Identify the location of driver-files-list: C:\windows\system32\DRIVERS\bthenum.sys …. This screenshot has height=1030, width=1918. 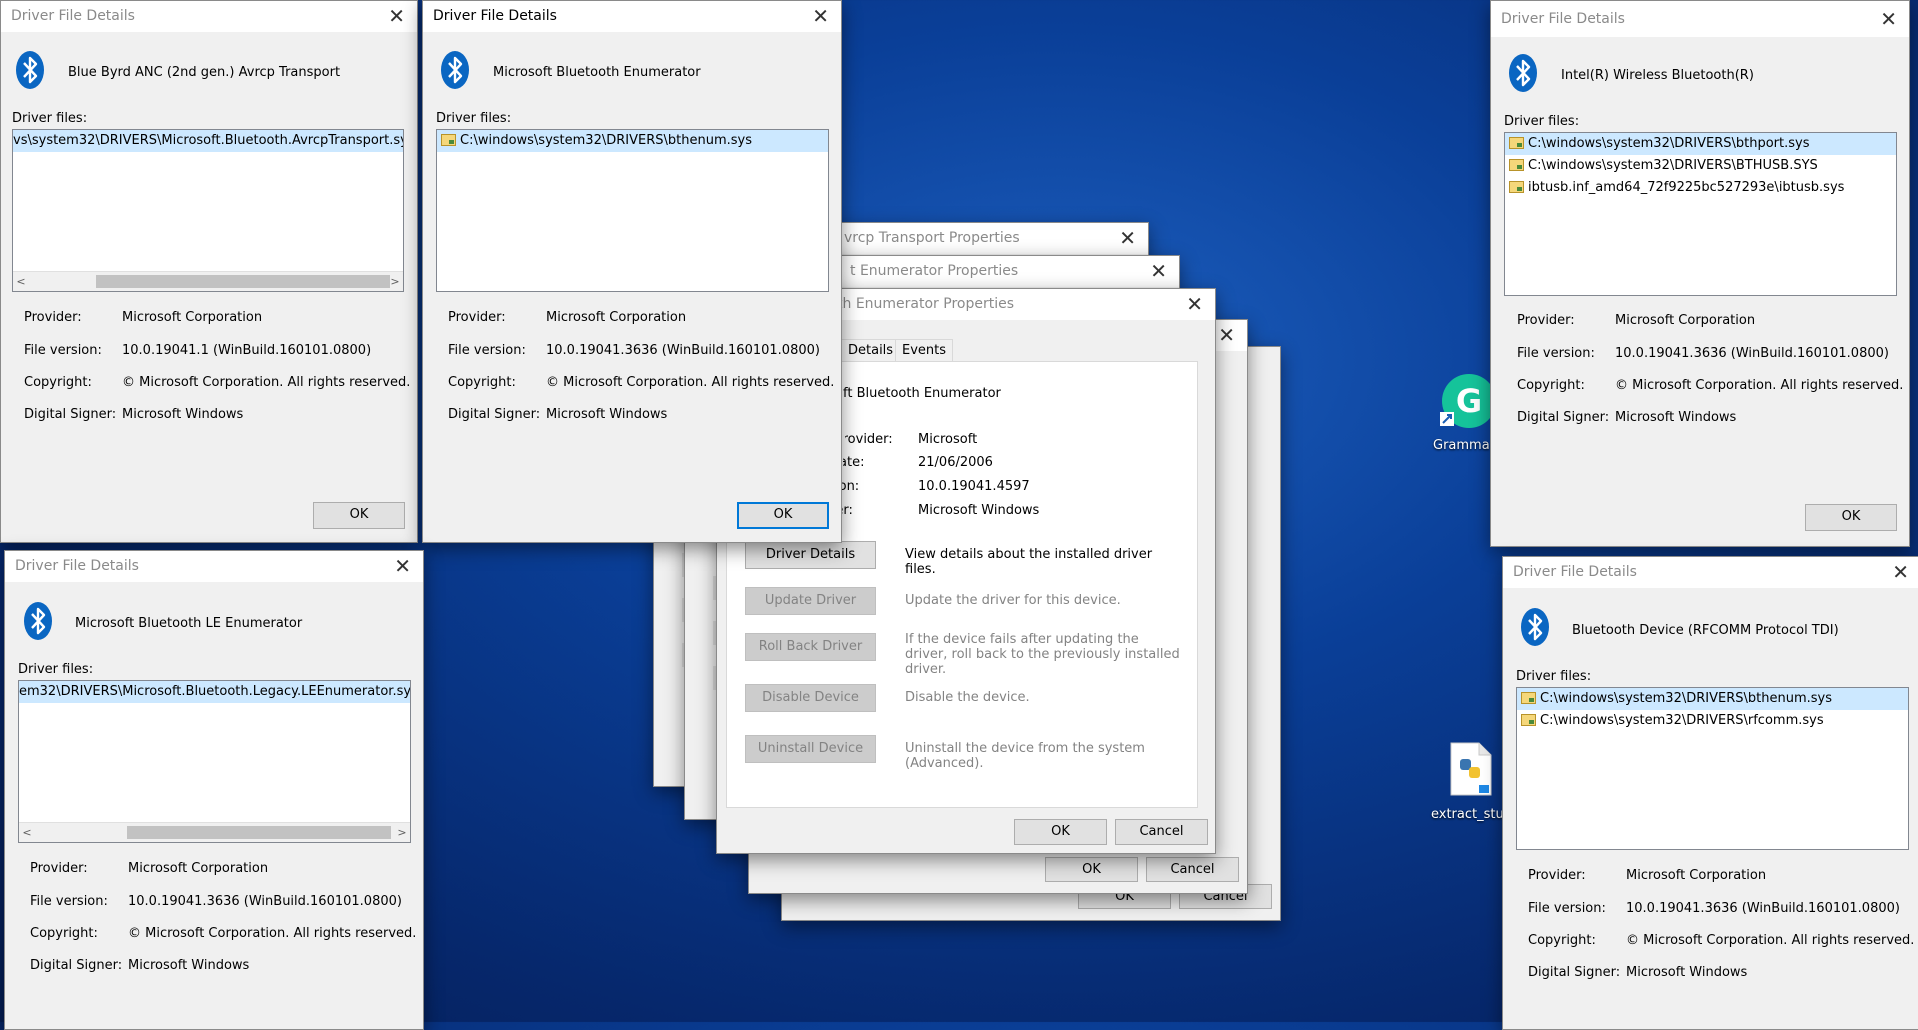
(1712, 768).